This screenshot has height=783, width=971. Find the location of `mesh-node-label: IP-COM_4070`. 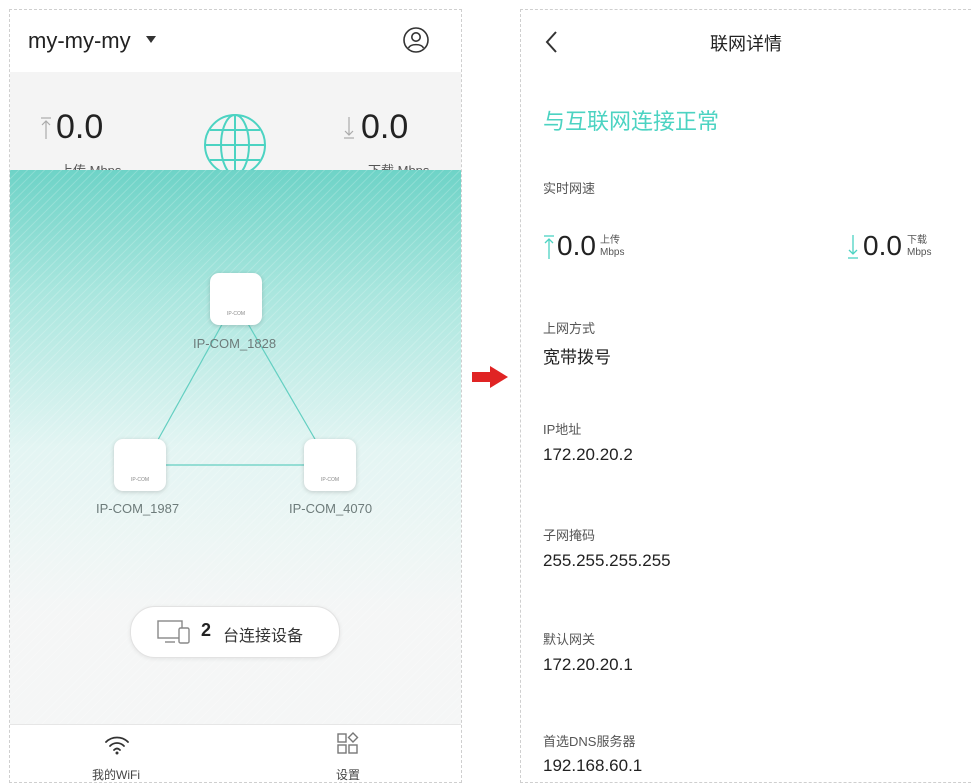

mesh-node-label: IP-COM_4070 is located at coordinates (331, 508).